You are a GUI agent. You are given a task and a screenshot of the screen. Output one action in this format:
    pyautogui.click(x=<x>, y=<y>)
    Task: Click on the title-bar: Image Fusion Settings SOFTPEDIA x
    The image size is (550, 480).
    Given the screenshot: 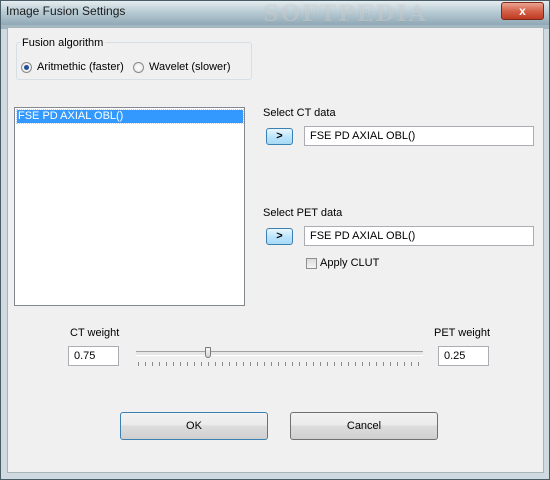 What is the action you would take?
    pyautogui.click(x=275, y=14)
    